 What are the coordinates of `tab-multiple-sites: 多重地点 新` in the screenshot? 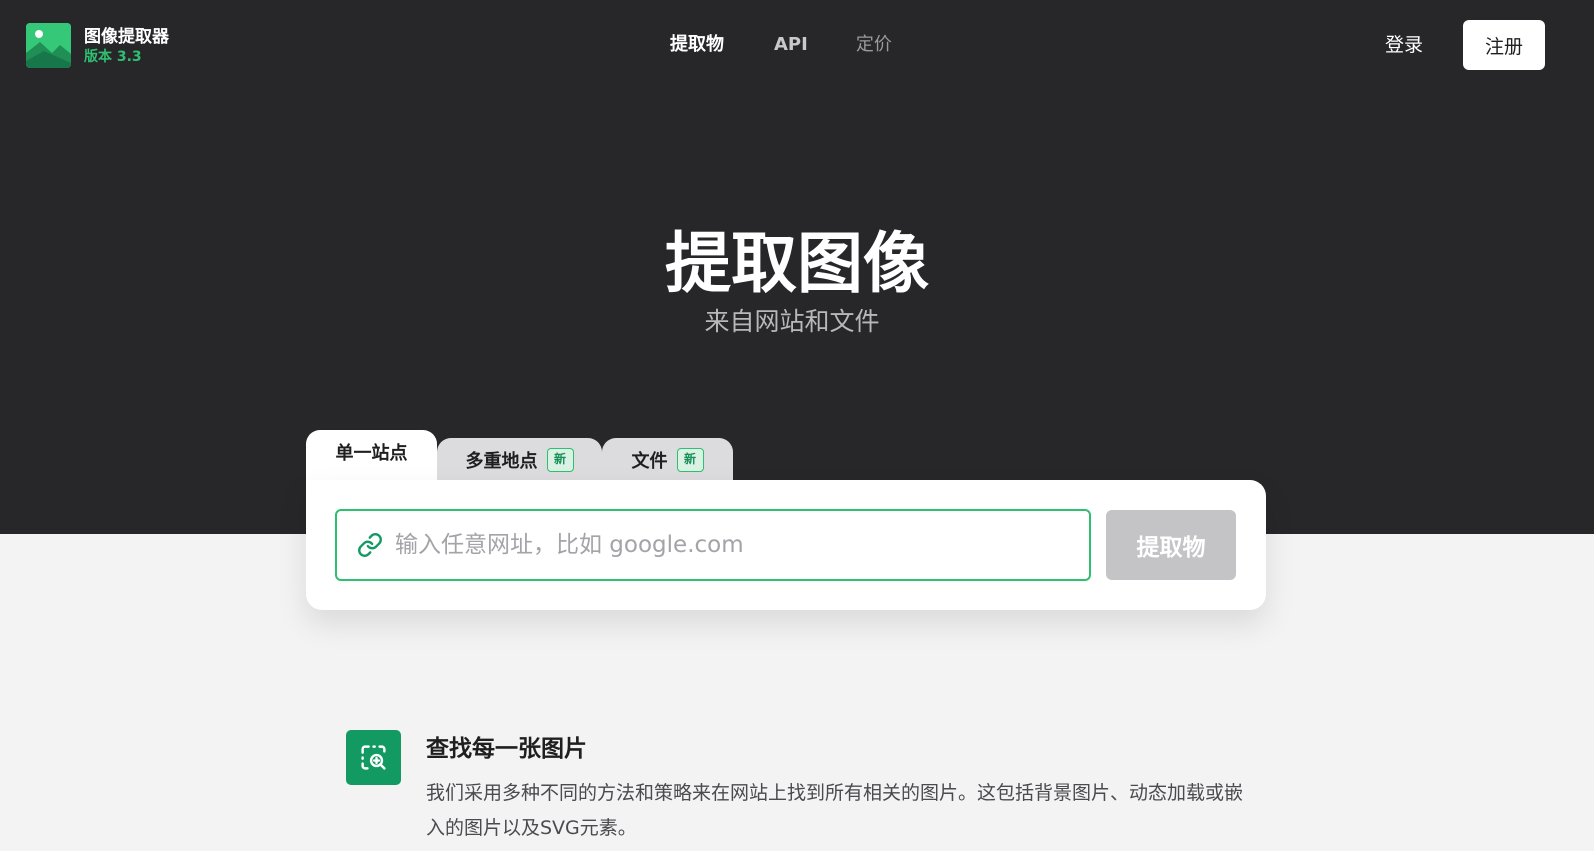 It's located at (519, 460).